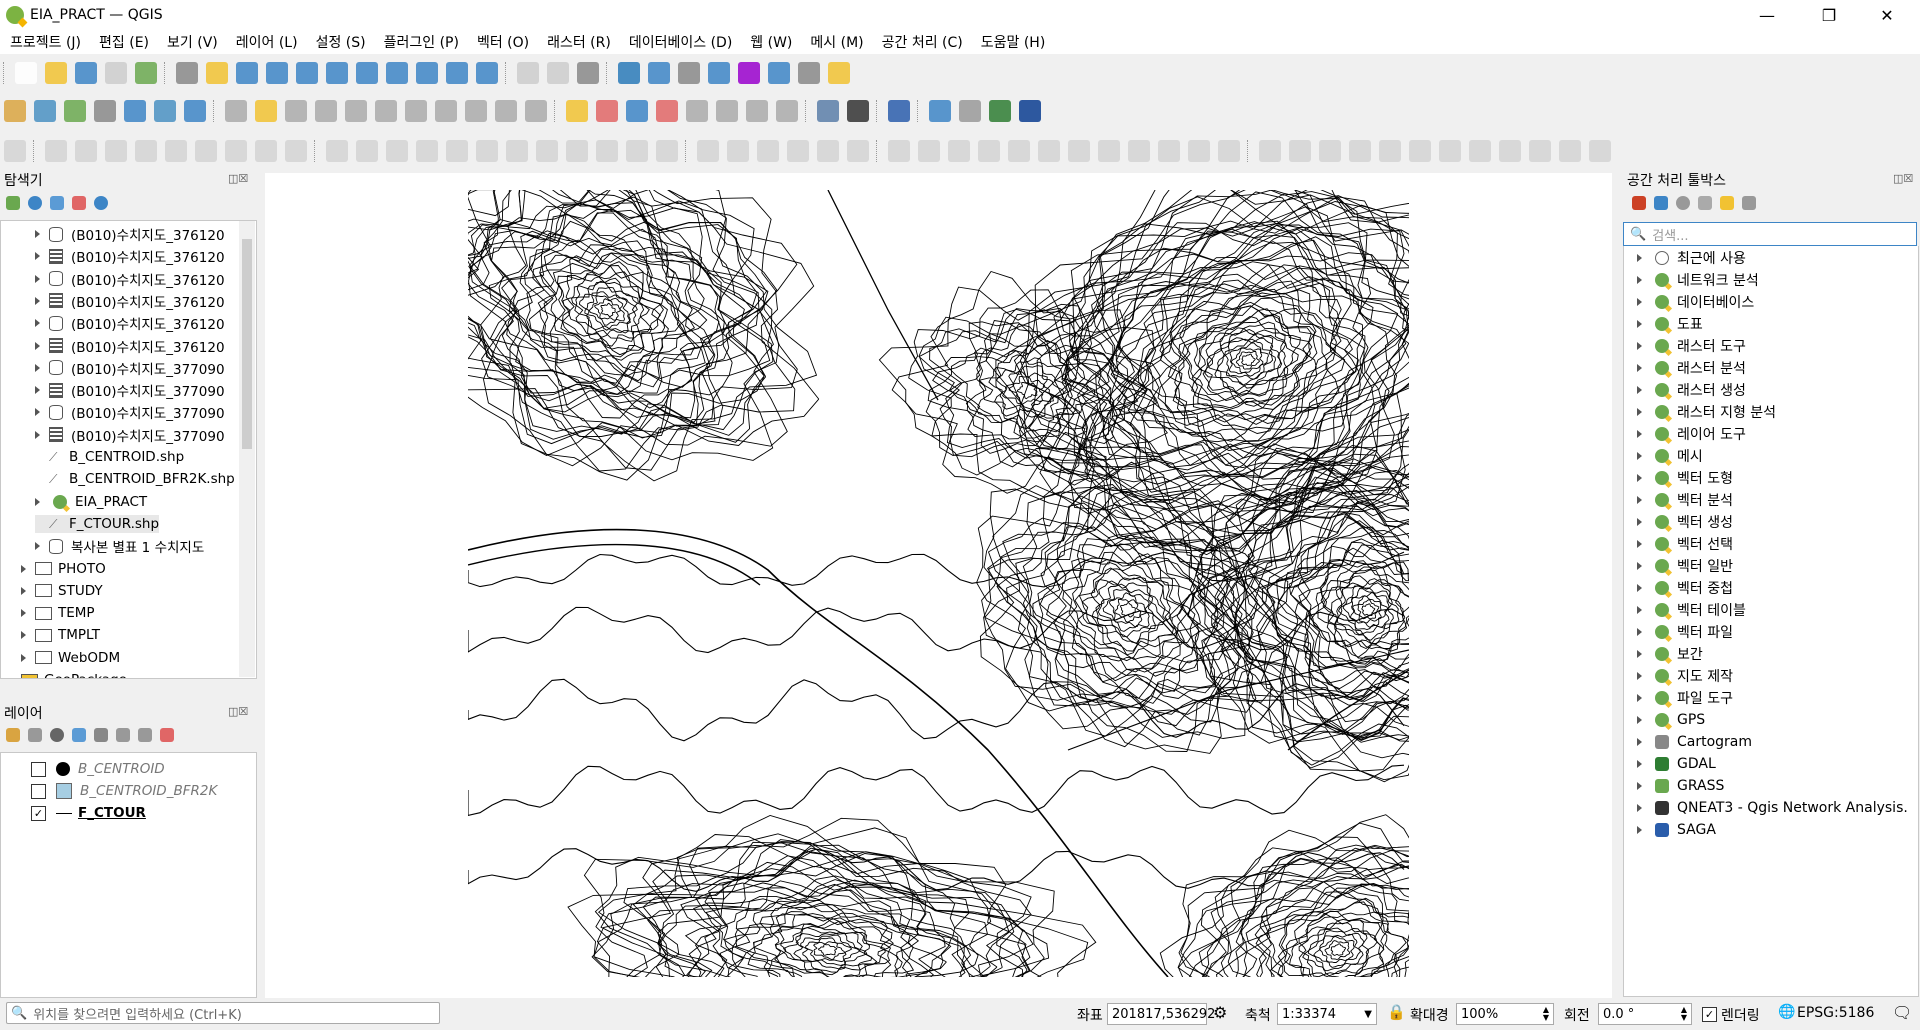 The height and width of the screenshot is (1030, 1920). What do you see at coordinates (56, 151) in the screenshot?
I see `advanced-digitizing-1-icon` at bounding box center [56, 151].